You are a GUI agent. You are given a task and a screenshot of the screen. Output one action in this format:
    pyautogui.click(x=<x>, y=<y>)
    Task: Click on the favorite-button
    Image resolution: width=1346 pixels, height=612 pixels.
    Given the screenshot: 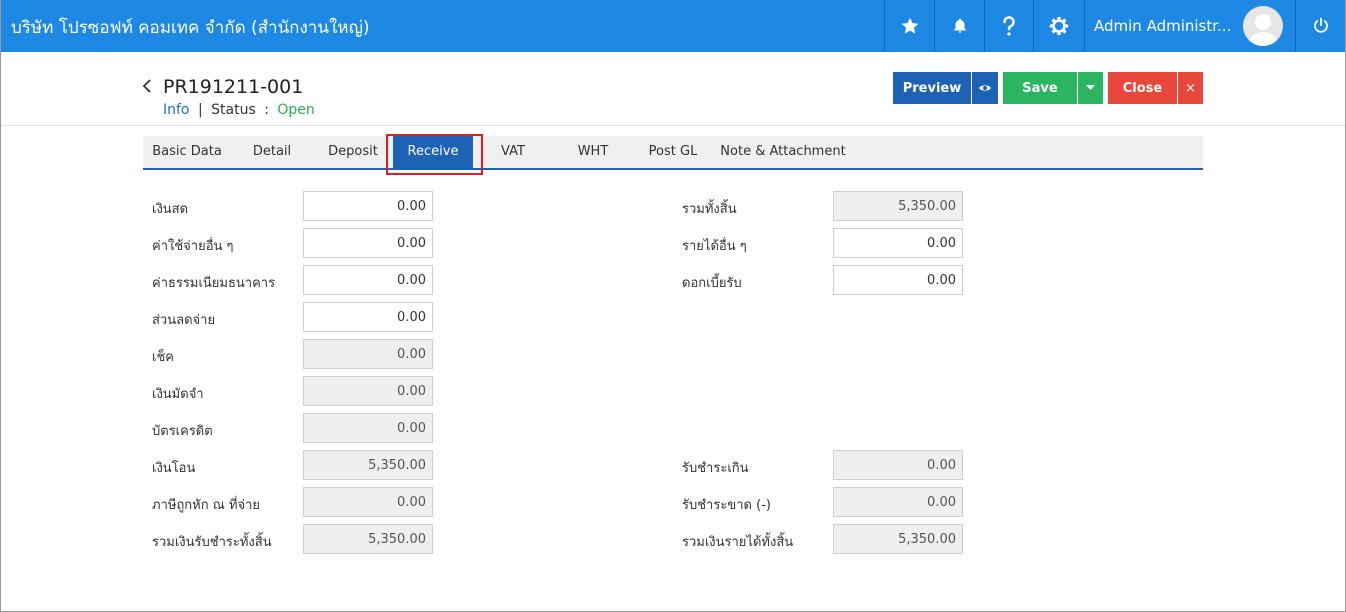 What is the action you would take?
    pyautogui.click(x=909, y=26)
    